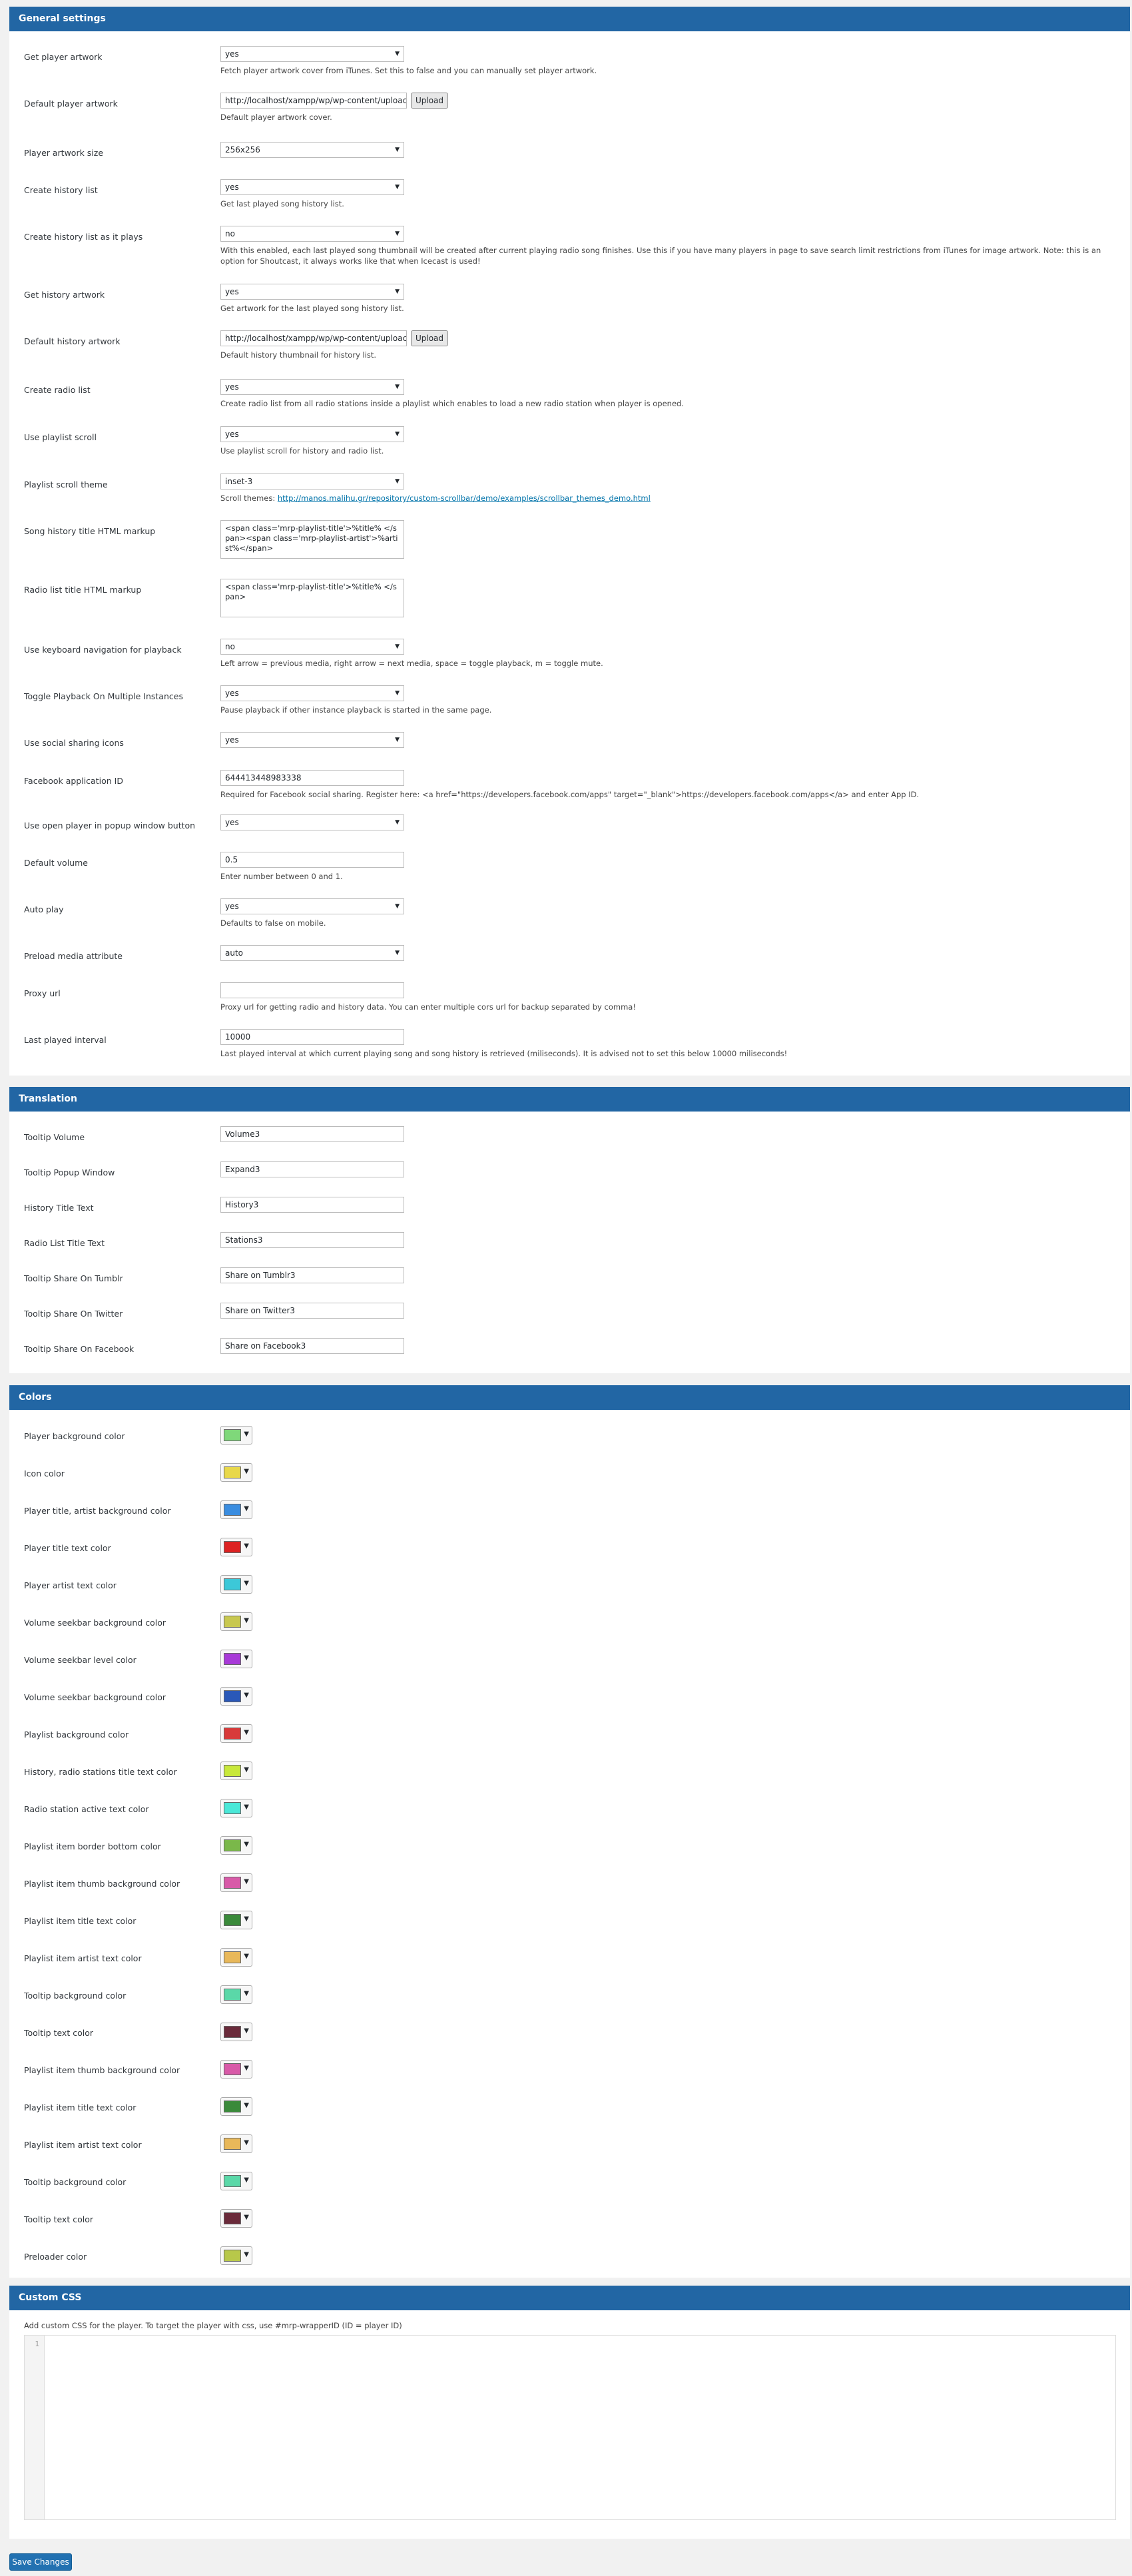 The height and width of the screenshot is (2576, 1132). What do you see at coordinates (312, 234) in the screenshot?
I see `create-history-as-plays-select: no ▼` at bounding box center [312, 234].